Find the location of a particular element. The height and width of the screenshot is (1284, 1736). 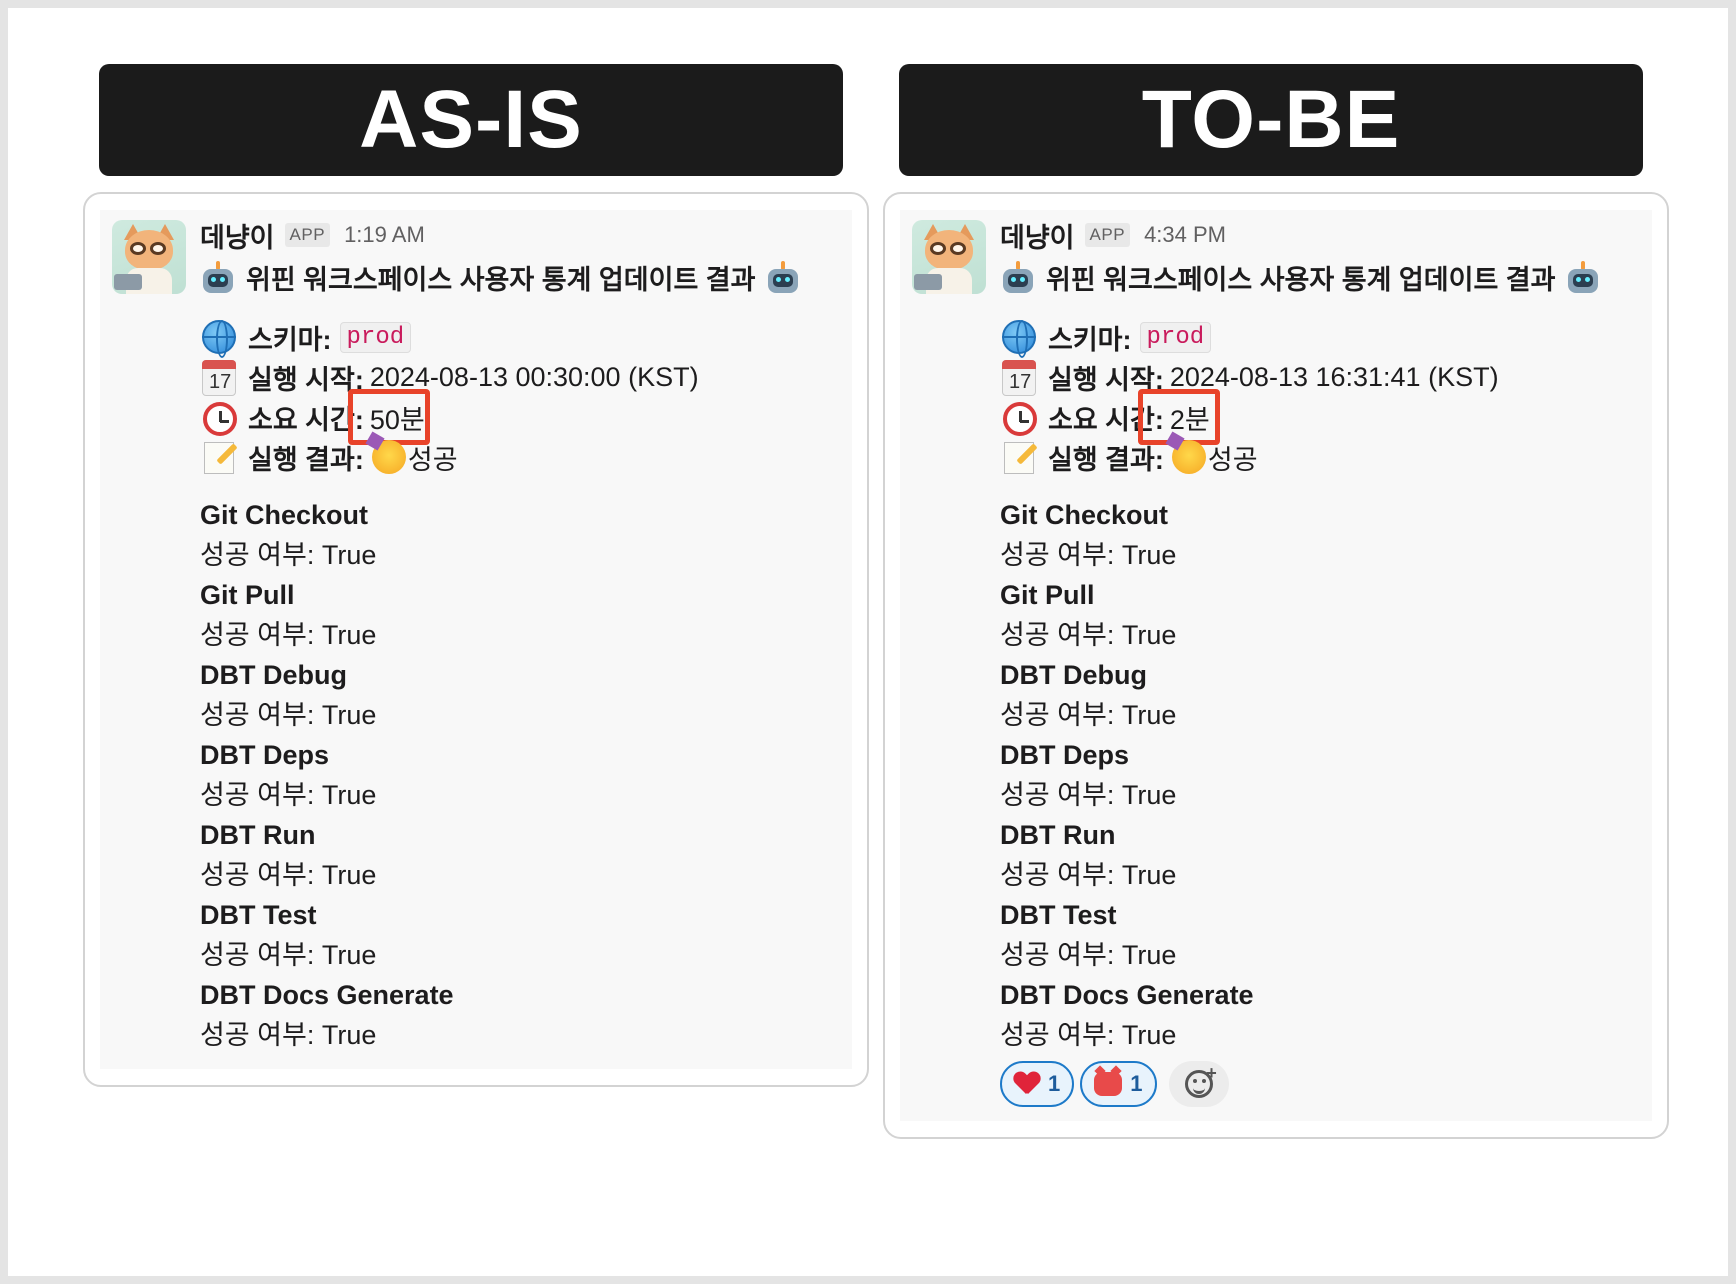

start-value: 2024-08-13 00:30:00 (KST) is located at coordinates (534, 376).